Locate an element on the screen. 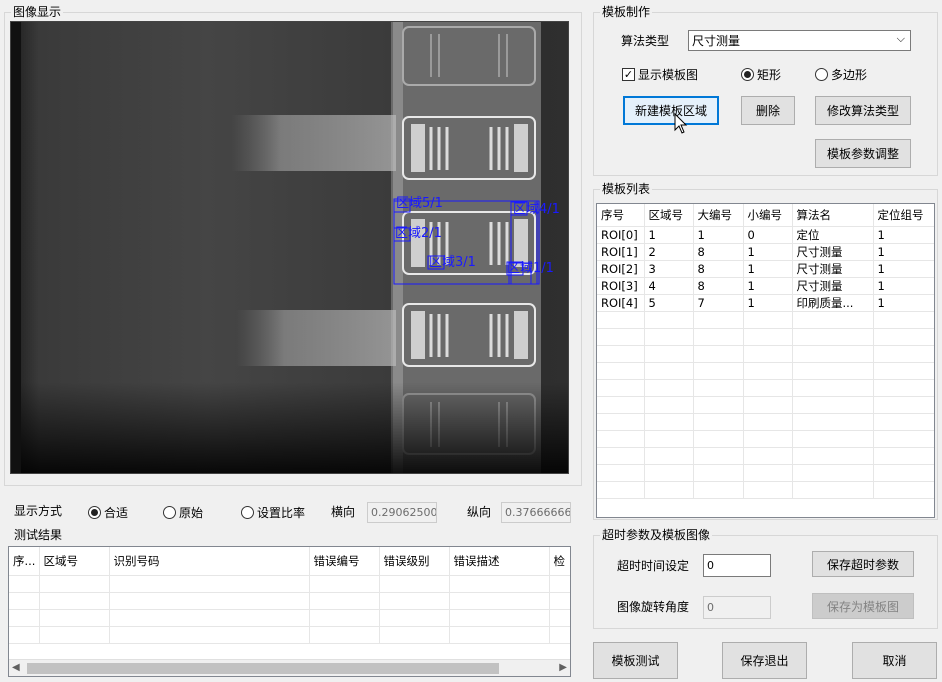 The width and height of the screenshot is (942, 682). vertical-ratio-field: 0.376666665 is located at coordinates (536, 512).